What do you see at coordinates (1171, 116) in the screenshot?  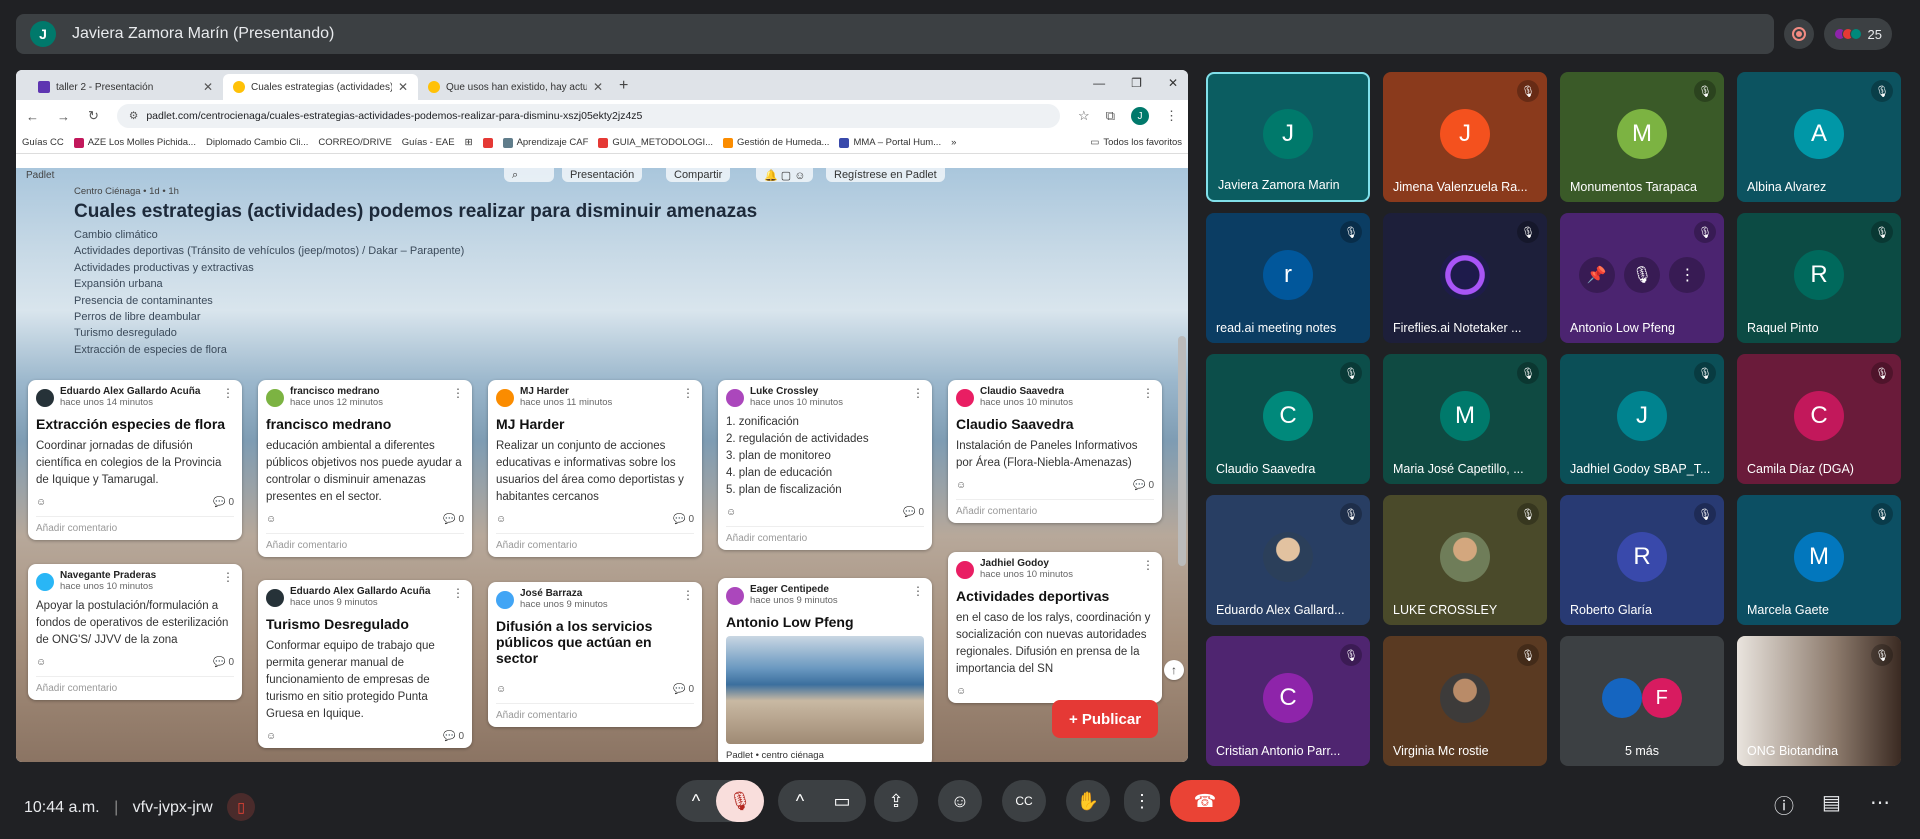 I see `browser-menu-icon: ⋮` at bounding box center [1171, 116].